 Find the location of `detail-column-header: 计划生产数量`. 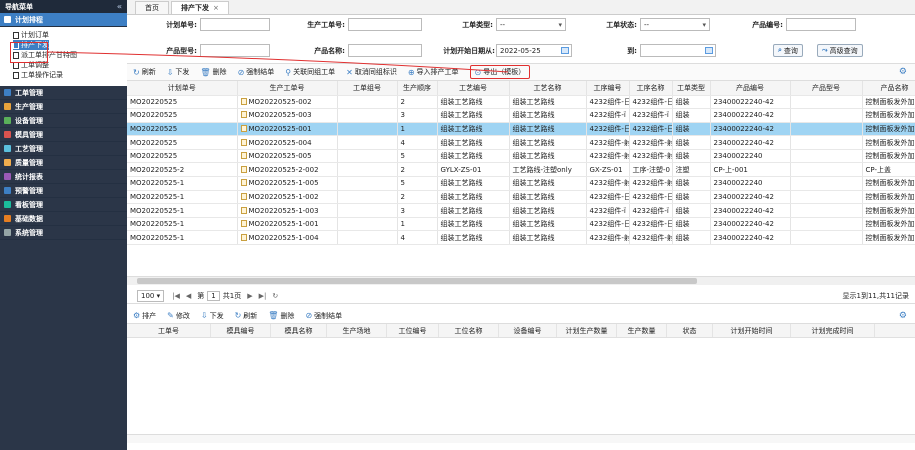

detail-column-header: 计划生产数量 is located at coordinates (587, 330).